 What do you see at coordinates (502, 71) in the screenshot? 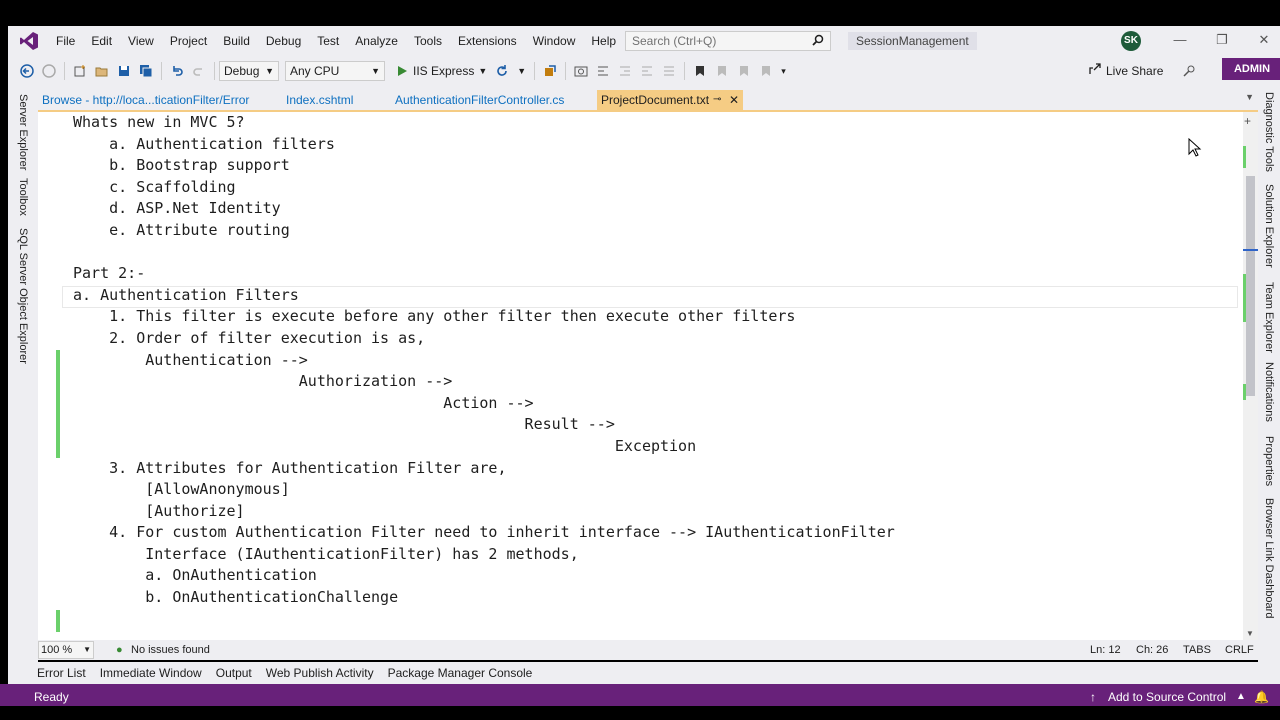
I see `refresh-icon` at bounding box center [502, 71].